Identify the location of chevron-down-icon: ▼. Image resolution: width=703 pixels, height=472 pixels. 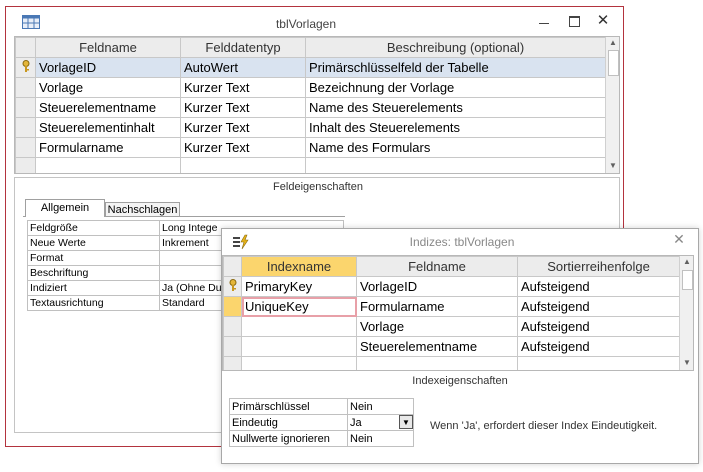
(406, 422).